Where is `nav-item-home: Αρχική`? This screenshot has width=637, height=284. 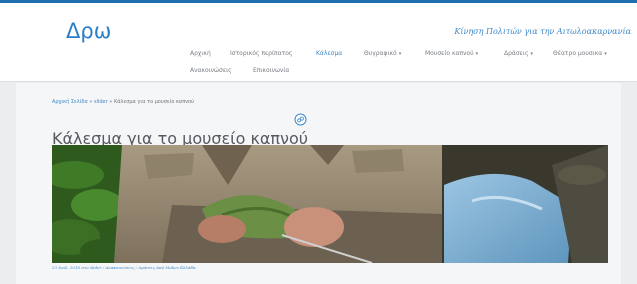 nav-item-home: Αρχική is located at coordinates (200, 53).